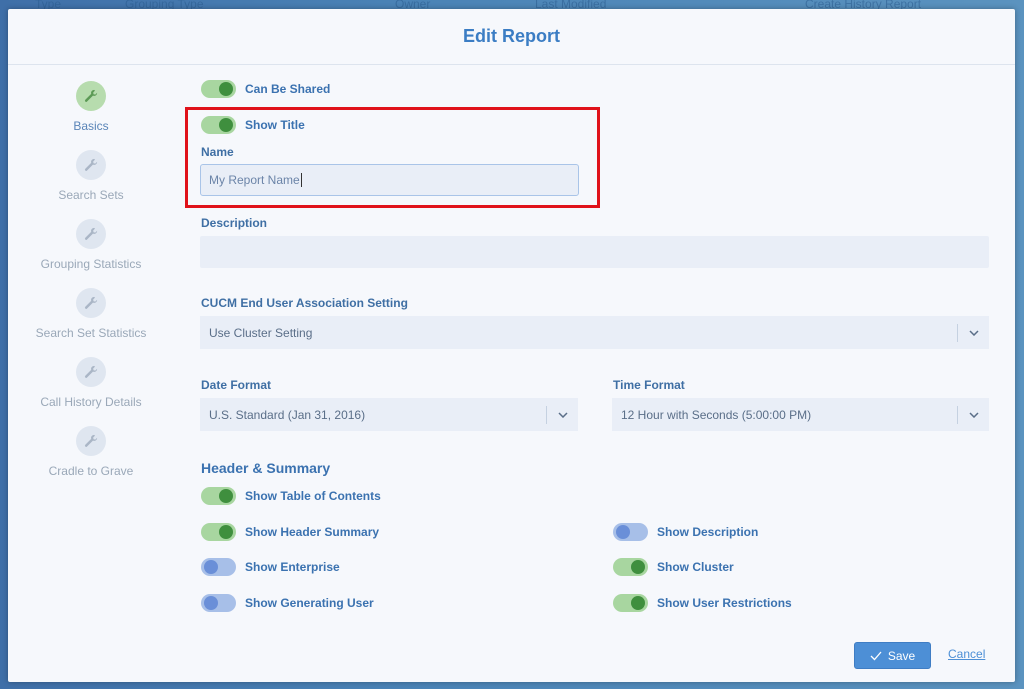  I want to click on date-format-label: Date Format, so click(236, 385).